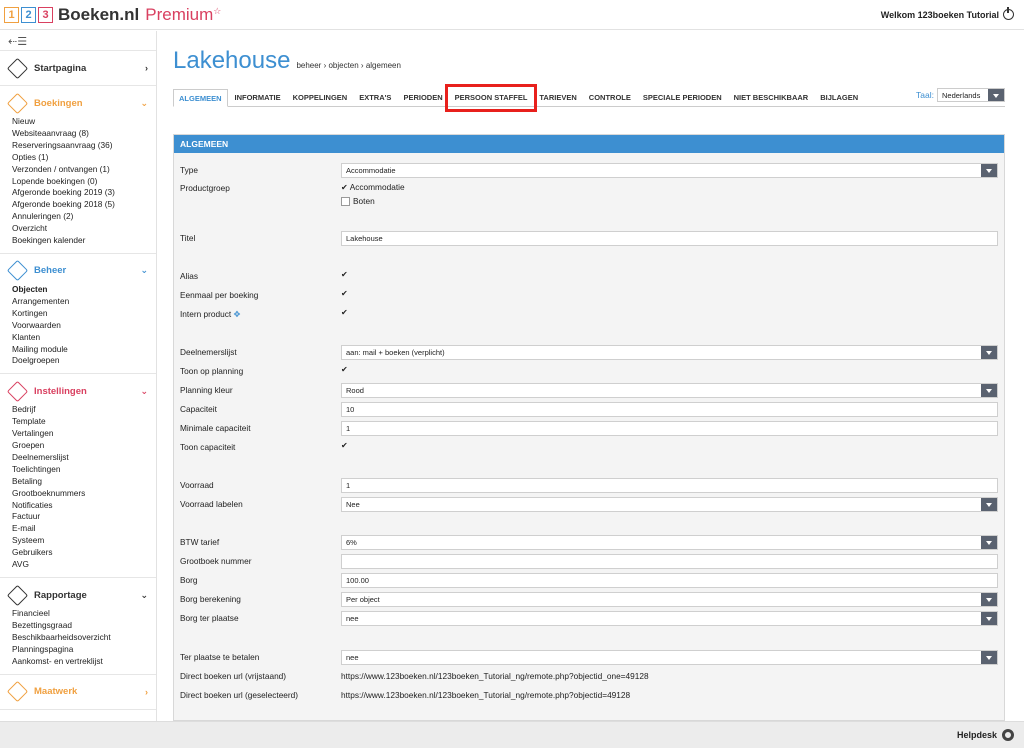 Image resolution: width=1024 pixels, height=748 pixels. Describe the element at coordinates (669, 504) in the screenshot. I see `voorraad-labelen-select: Nee` at that location.